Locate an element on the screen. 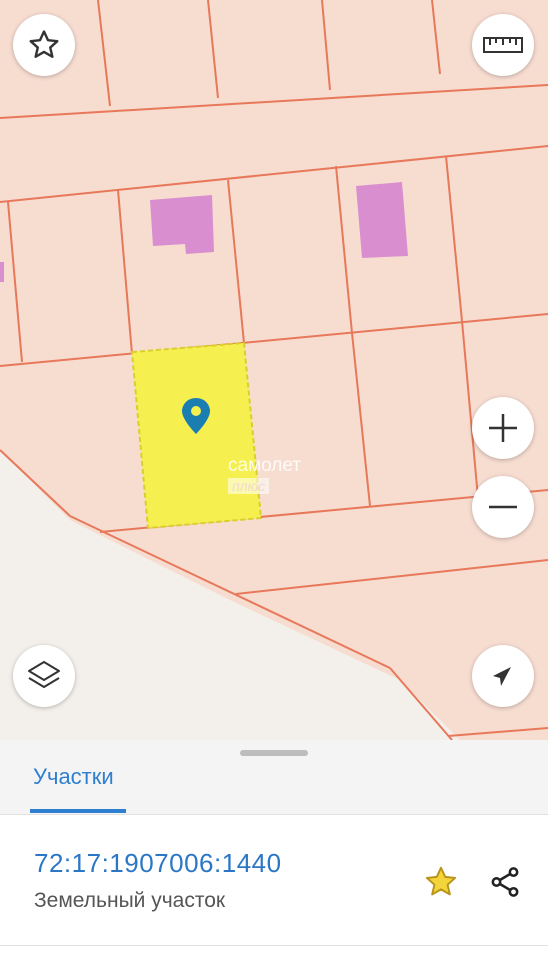  navigation-arrow-icon is located at coordinates (502, 676).